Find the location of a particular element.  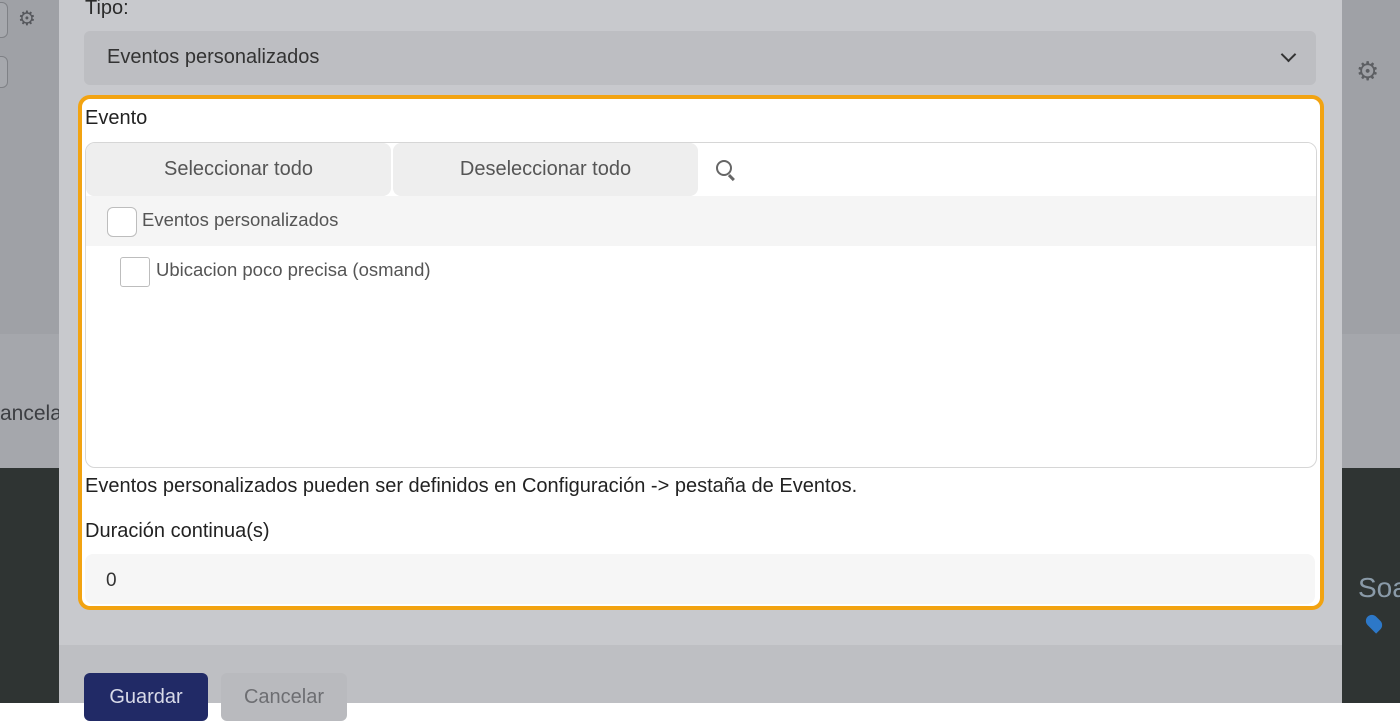

type-select-value: Eventos personalizados is located at coordinates (213, 57).